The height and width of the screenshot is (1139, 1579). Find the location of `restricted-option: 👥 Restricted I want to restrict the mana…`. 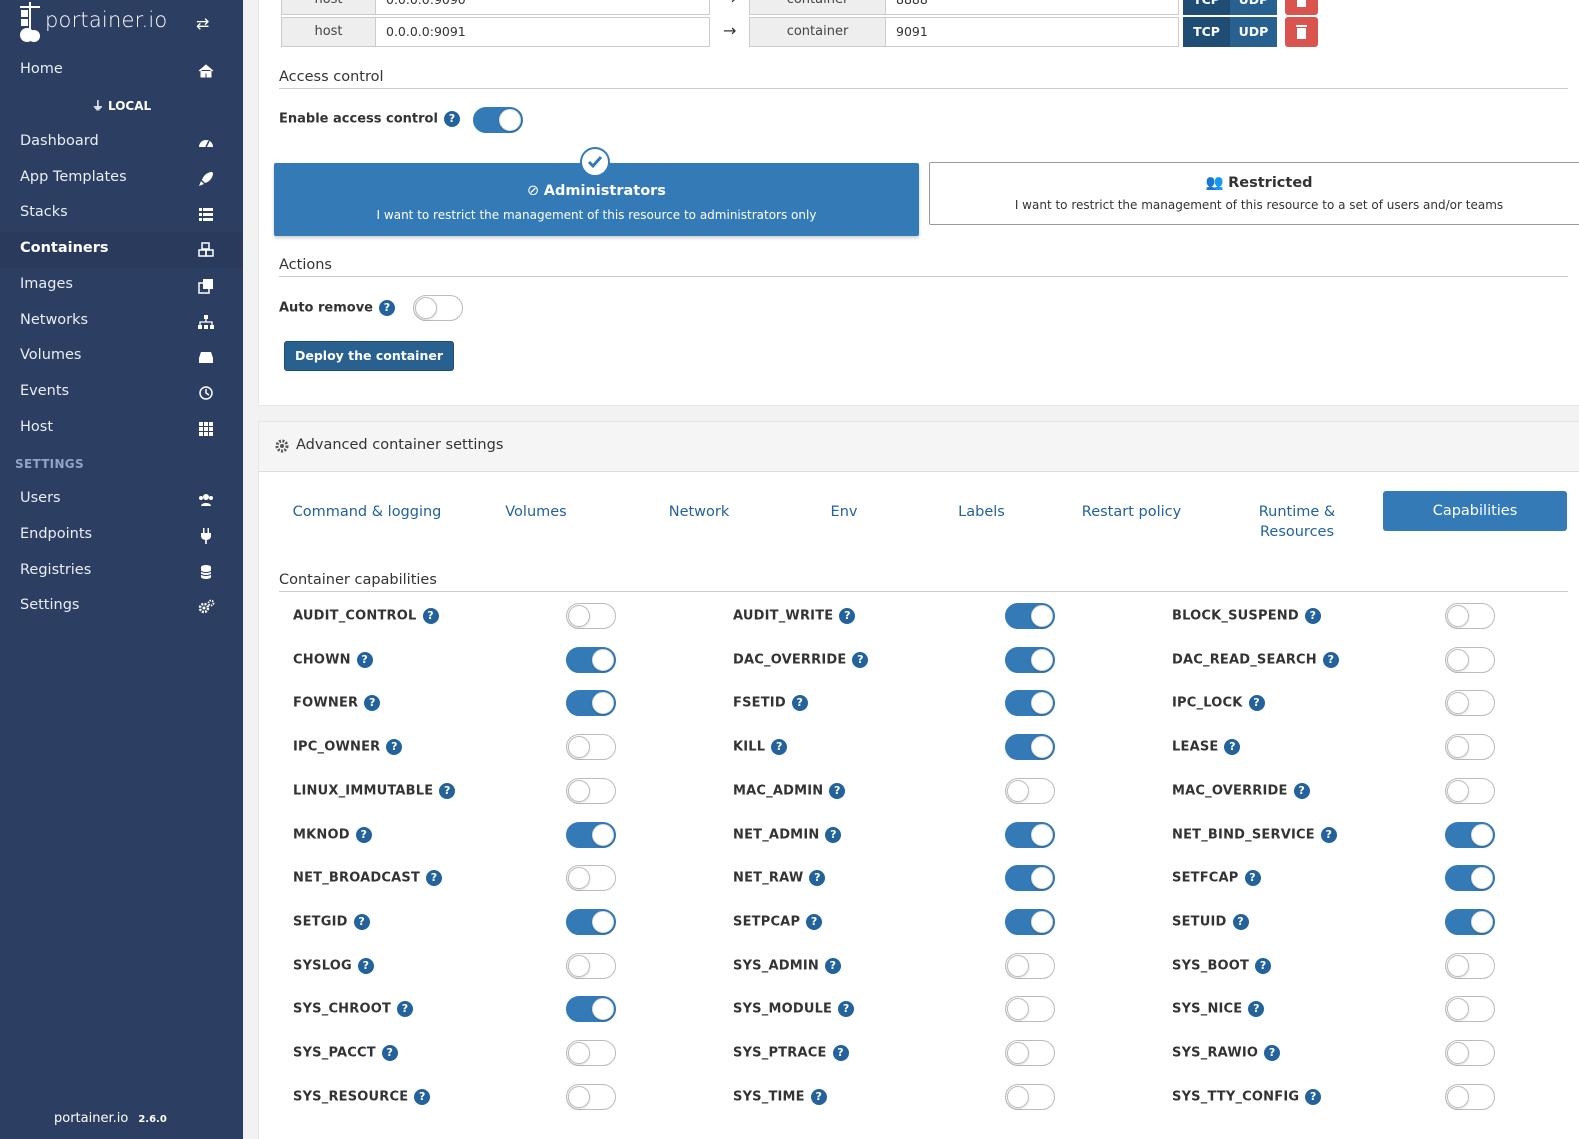

restricted-option: 👥 Restricted I want to restrict the mana… is located at coordinates (1254, 193).